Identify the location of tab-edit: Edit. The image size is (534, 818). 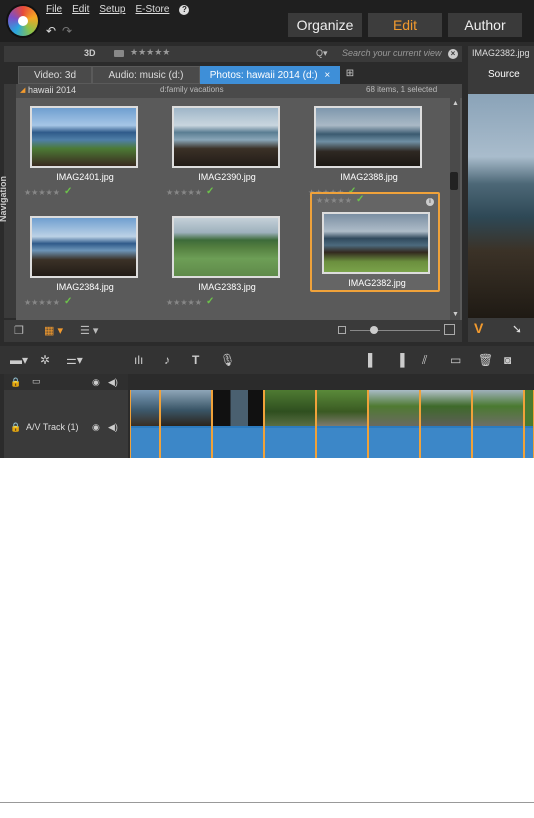
(405, 25).